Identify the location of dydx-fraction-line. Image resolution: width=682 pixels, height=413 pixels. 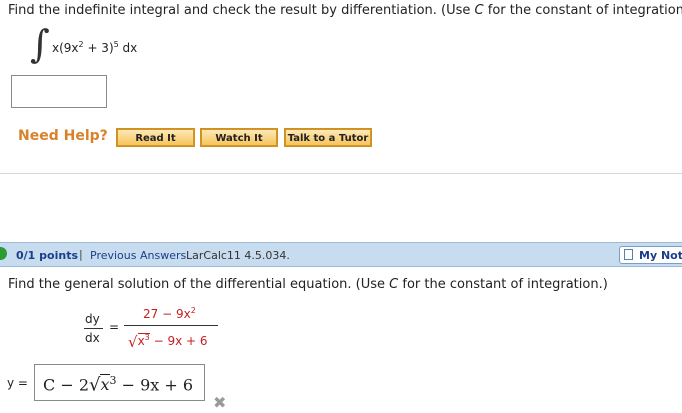
(93, 328).